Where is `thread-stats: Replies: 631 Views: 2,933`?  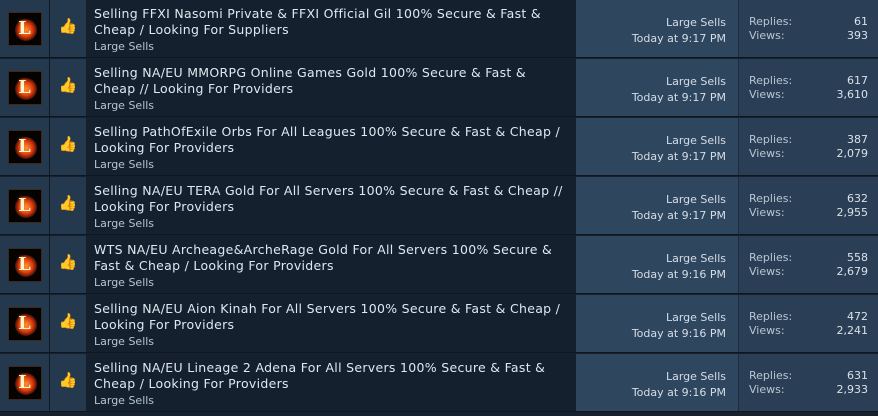
thread-stats: Replies: 631 Views: 2,933 is located at coordinates (808, 382).